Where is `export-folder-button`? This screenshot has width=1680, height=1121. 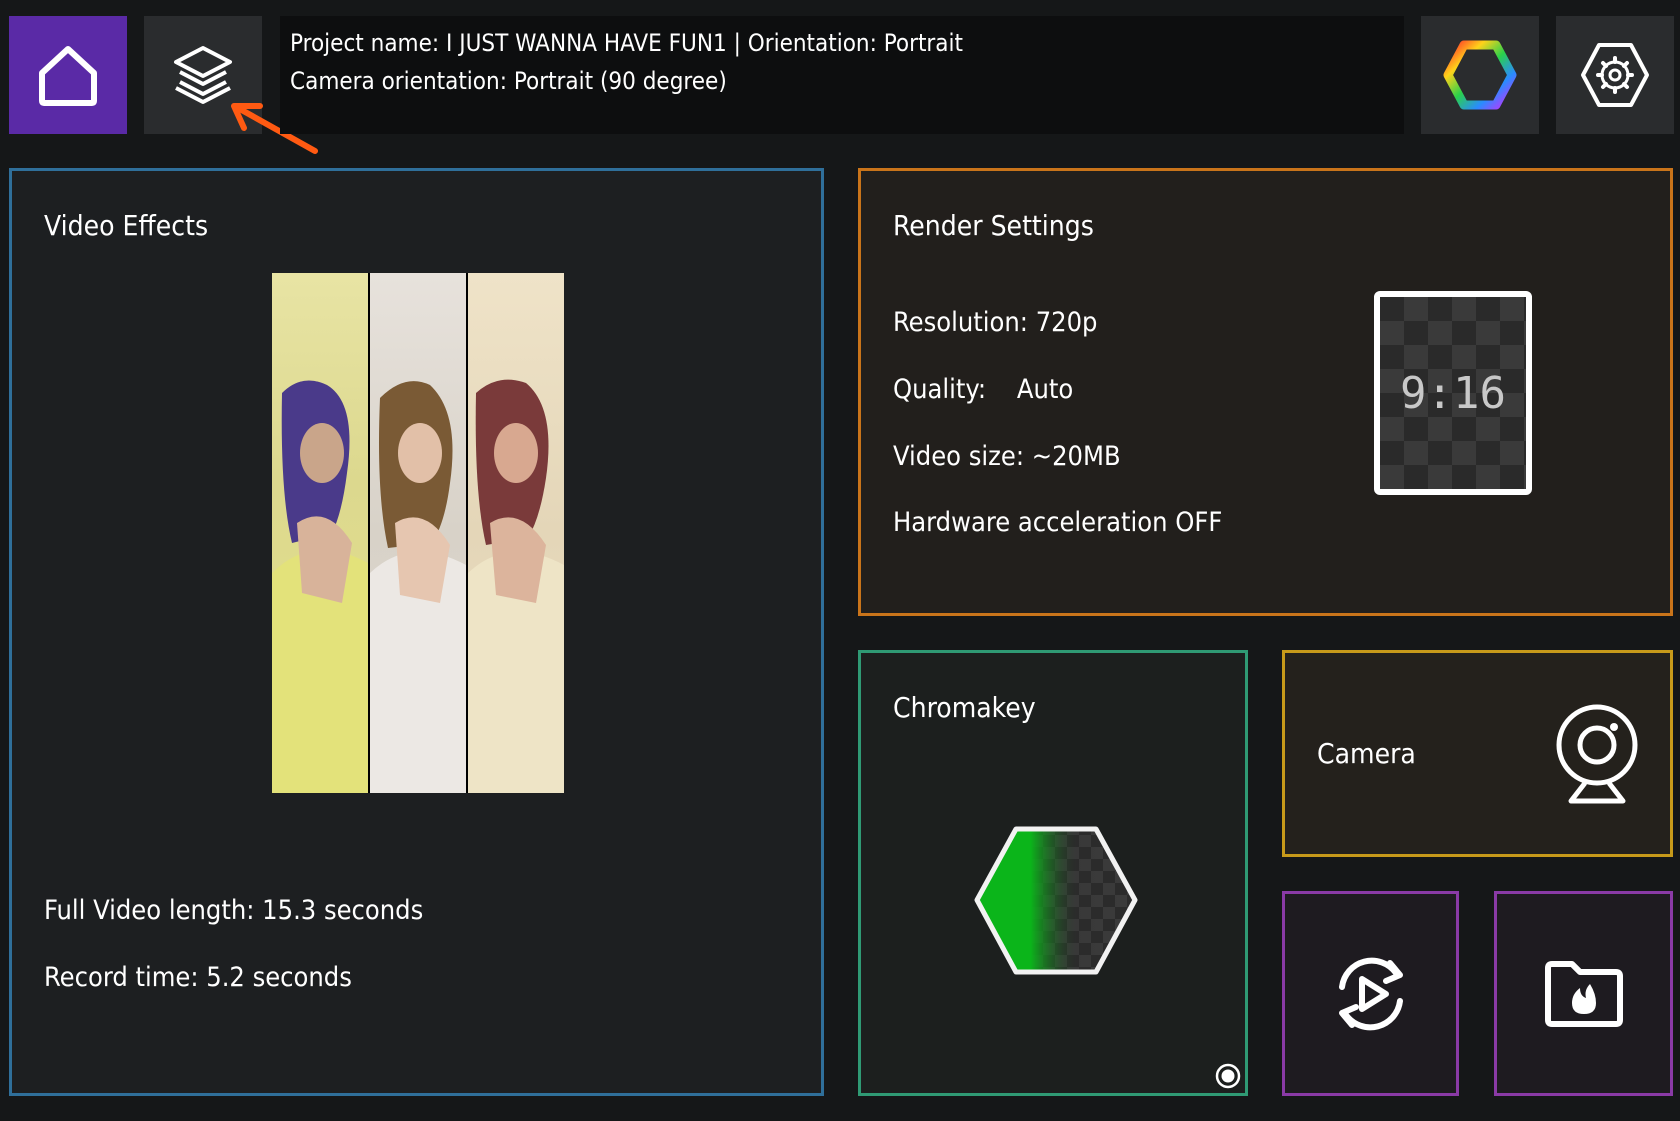
export-folder-button is located at coordinates (1583, 993).